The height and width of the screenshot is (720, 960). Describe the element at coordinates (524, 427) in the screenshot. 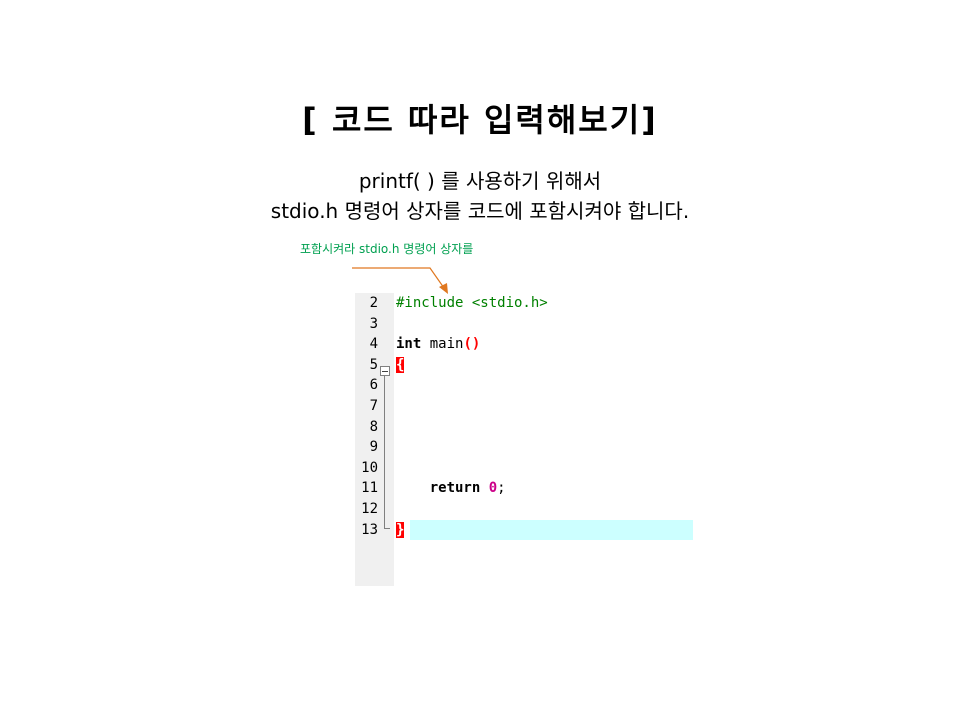

I see `code-line-8: 8` at that location.